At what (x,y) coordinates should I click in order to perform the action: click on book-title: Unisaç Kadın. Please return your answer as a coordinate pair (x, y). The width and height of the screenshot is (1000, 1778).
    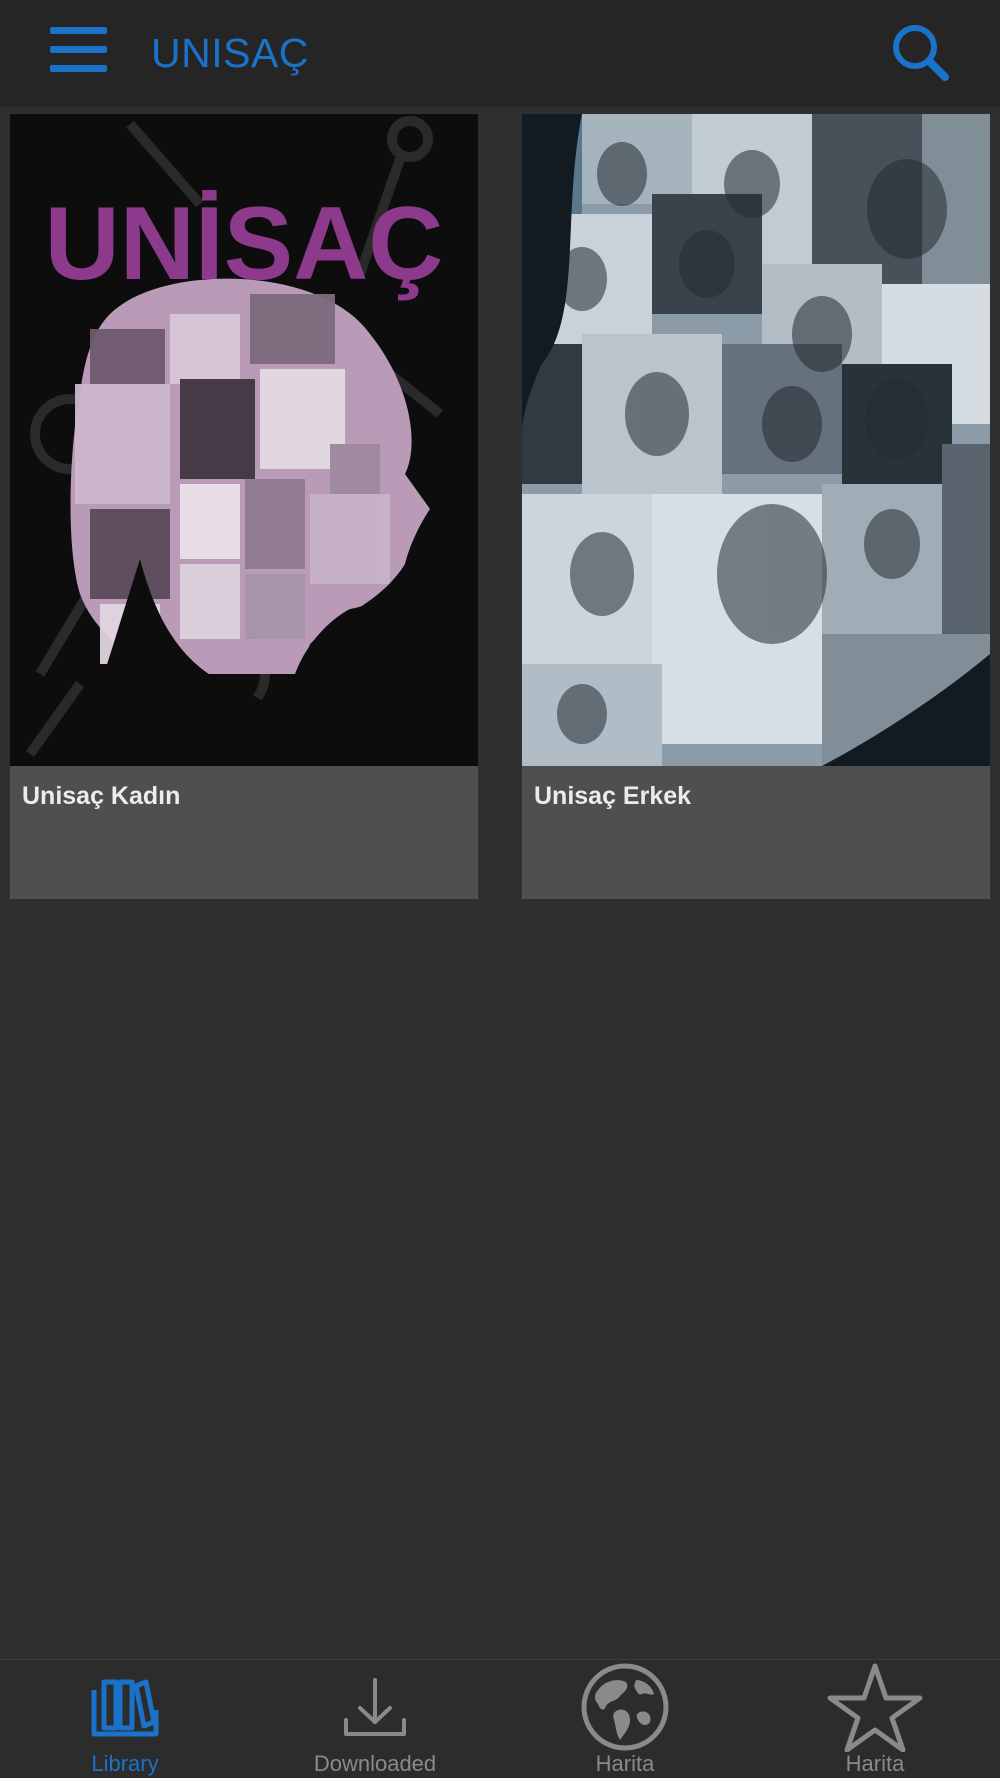
    Looking at the image, I should click on (101, 796).